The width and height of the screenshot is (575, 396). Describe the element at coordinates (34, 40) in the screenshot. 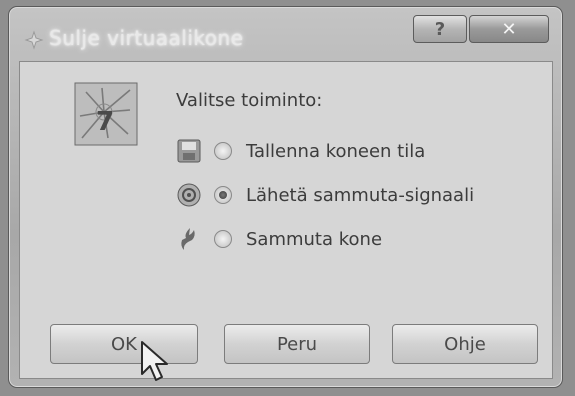

I see `virtual-machine-icon` at that location.